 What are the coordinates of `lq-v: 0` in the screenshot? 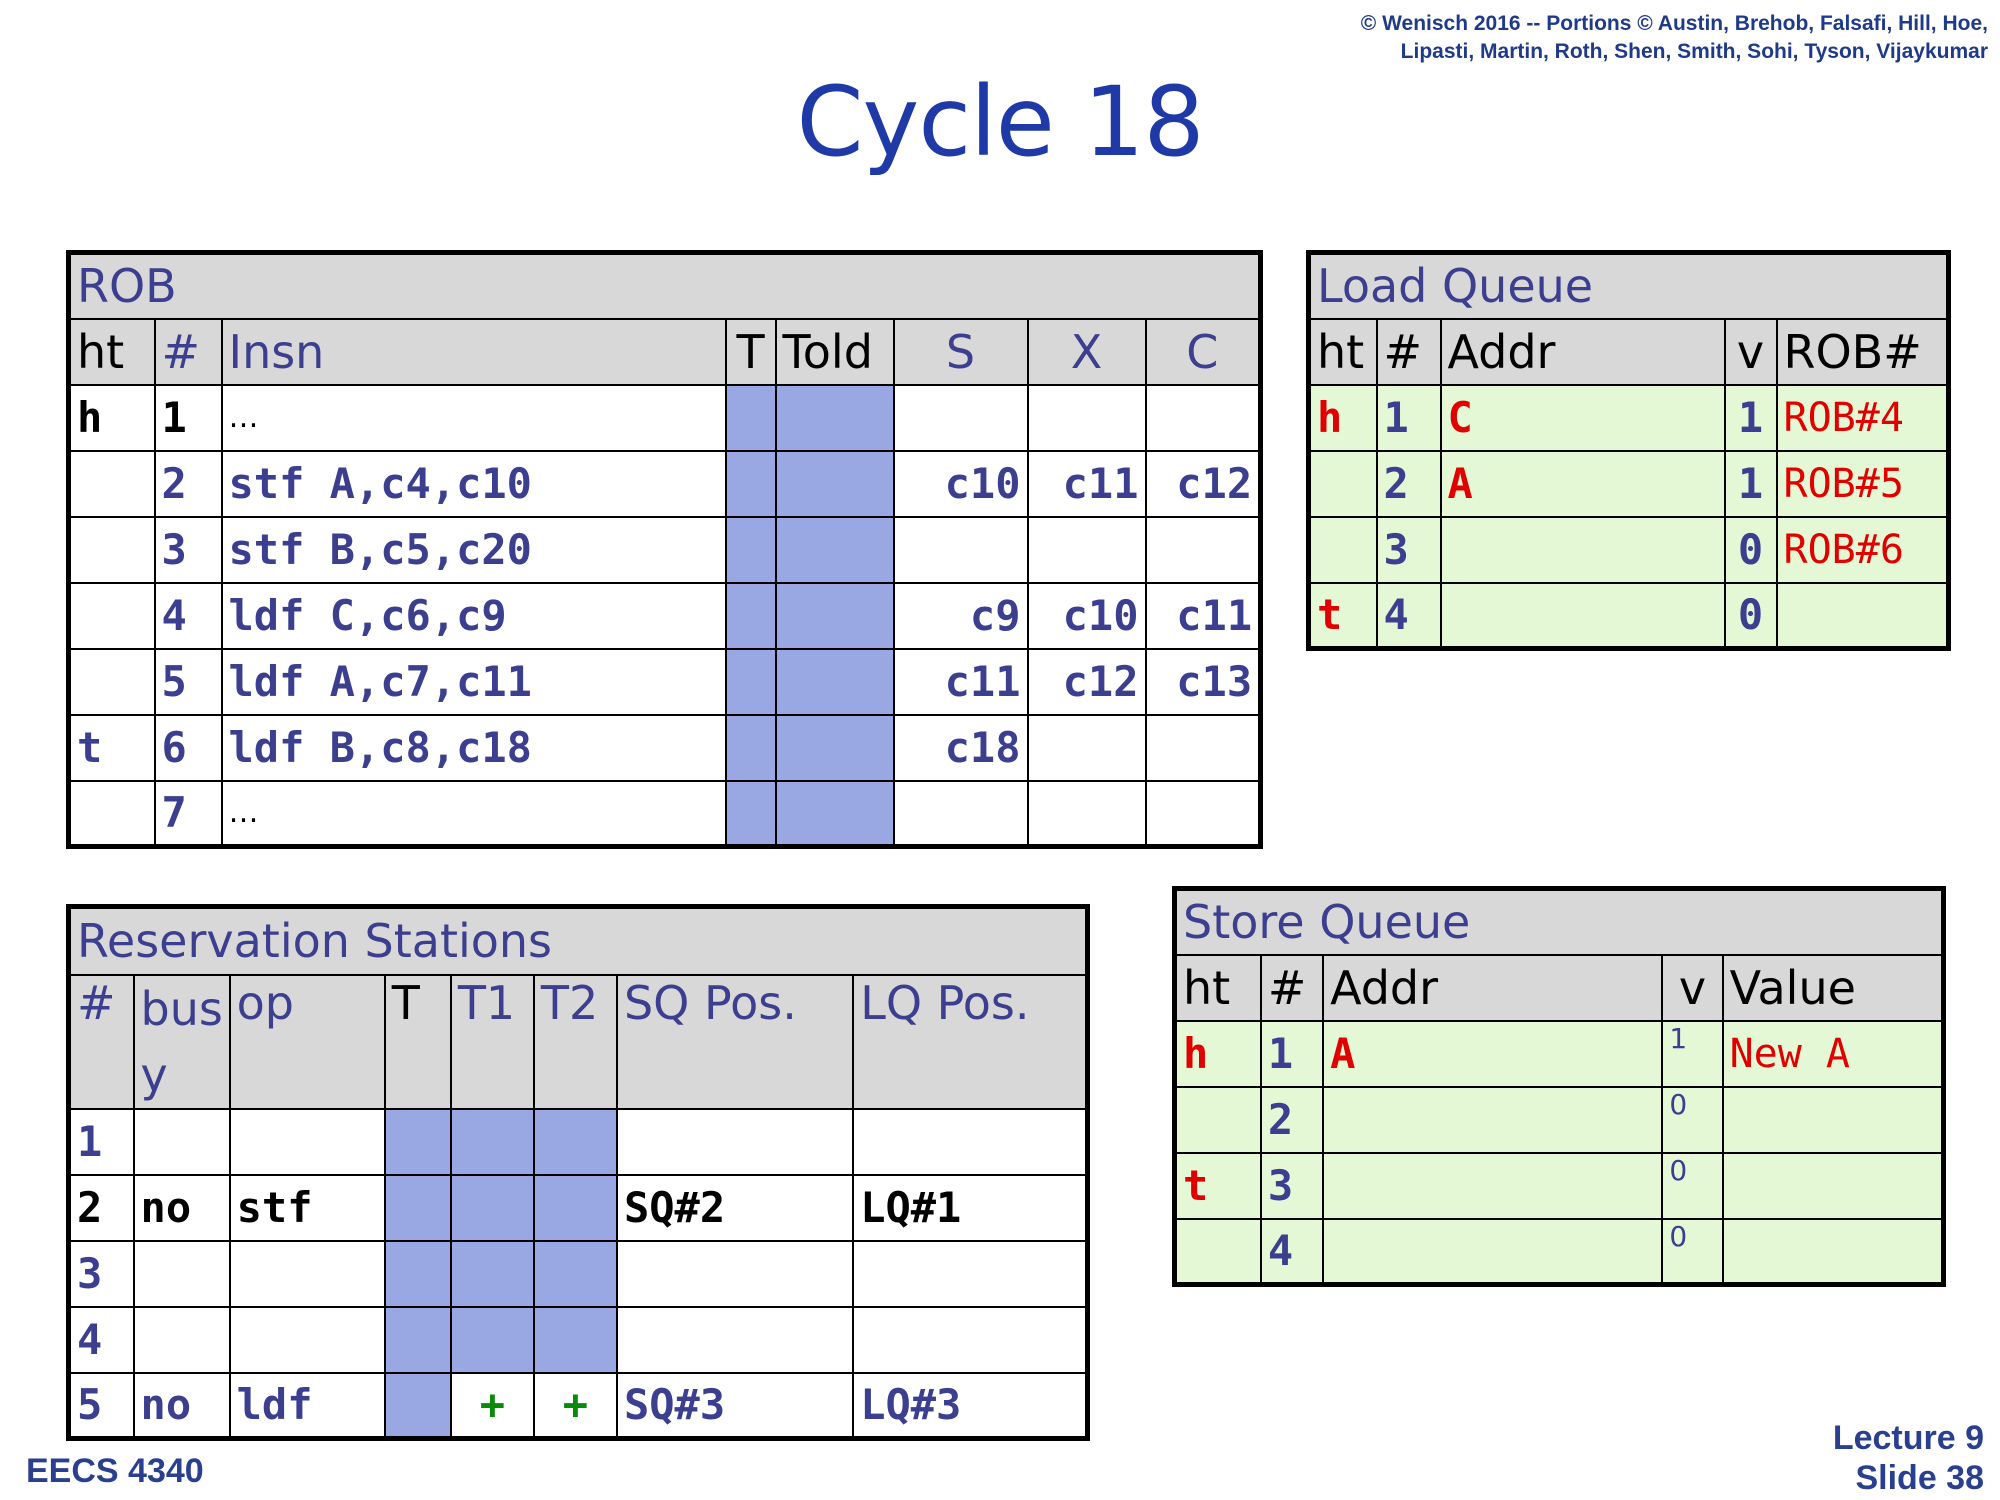 It's located at (1750, 615).